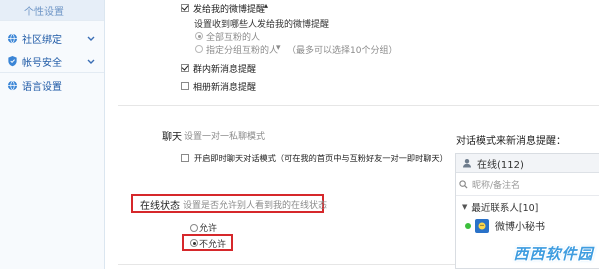  Describe the element at coordinates (463, 184) in the screenshot. I see `search-icon` at that location.